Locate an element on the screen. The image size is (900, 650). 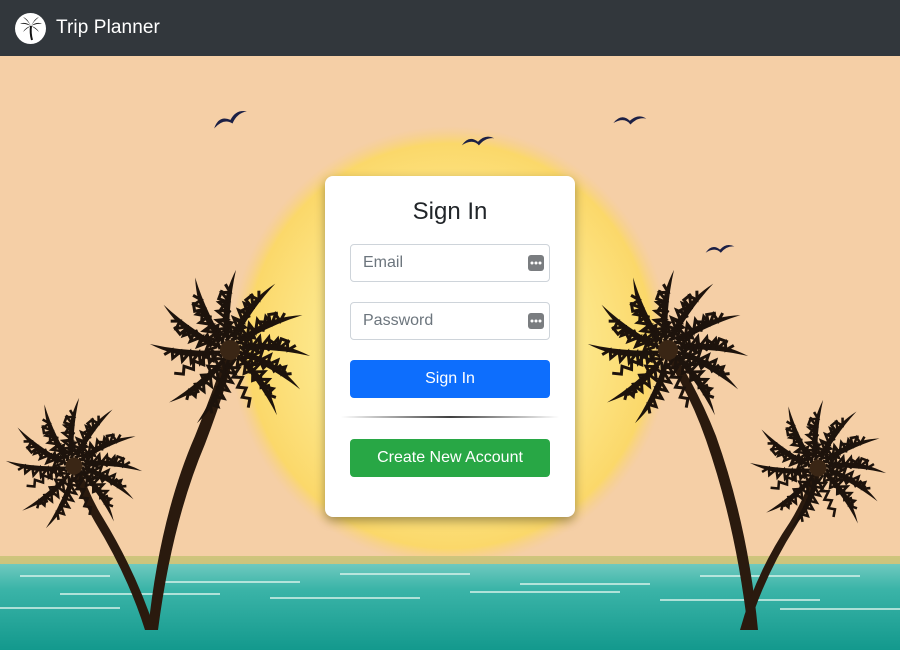
password-field-wrapper is located at coordinates (450, 321).